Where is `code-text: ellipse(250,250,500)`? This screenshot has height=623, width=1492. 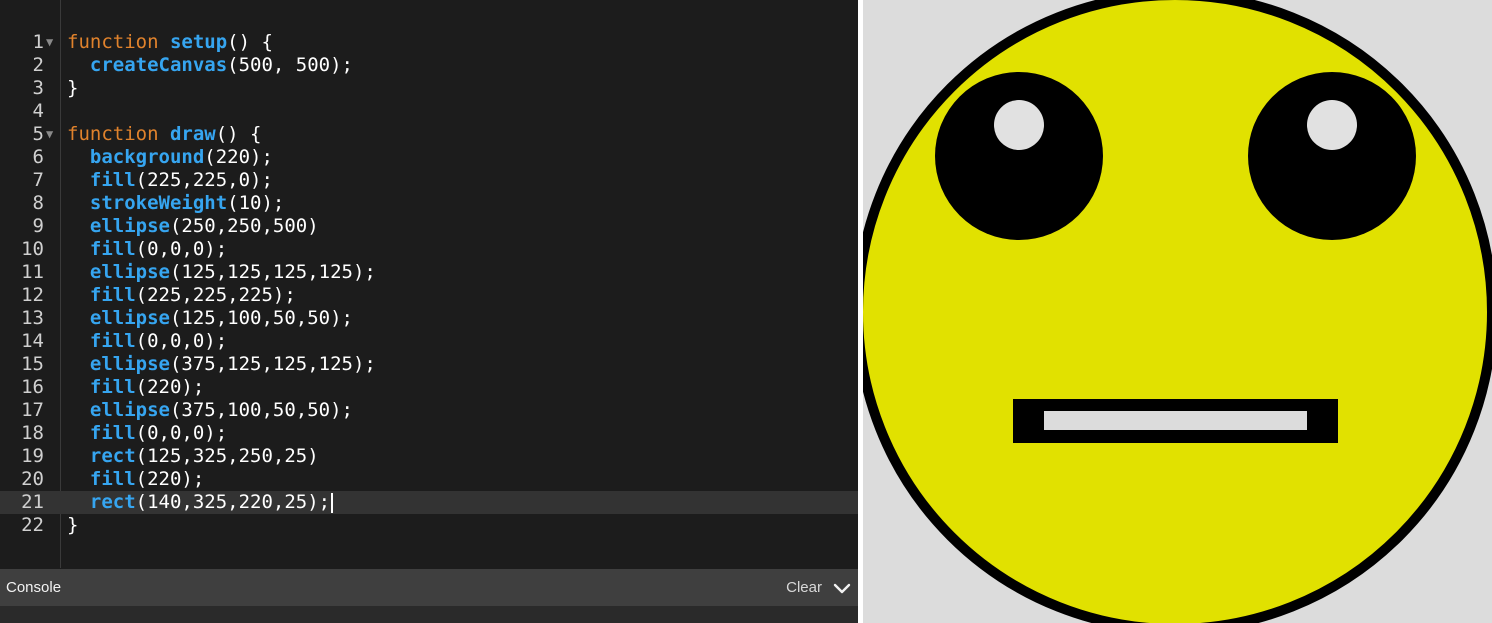 code-text: ellipse(250,250,500) is located at coordinates (193, 226).